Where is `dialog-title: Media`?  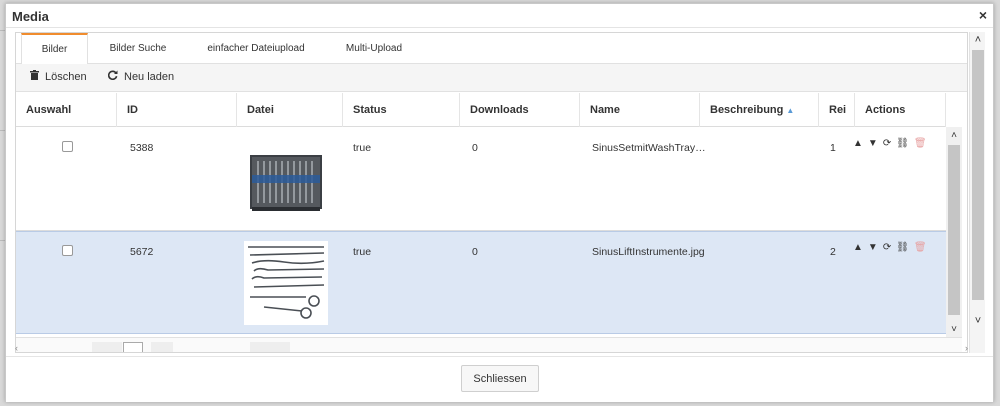
dialog-title: Media is located at coordinates (30, 16).